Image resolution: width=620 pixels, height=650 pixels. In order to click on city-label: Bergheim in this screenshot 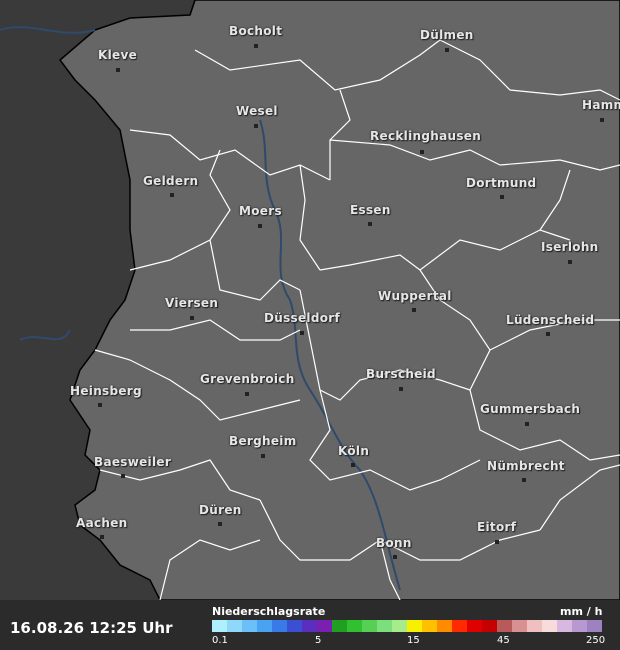, I will do `click(263, 441)`.